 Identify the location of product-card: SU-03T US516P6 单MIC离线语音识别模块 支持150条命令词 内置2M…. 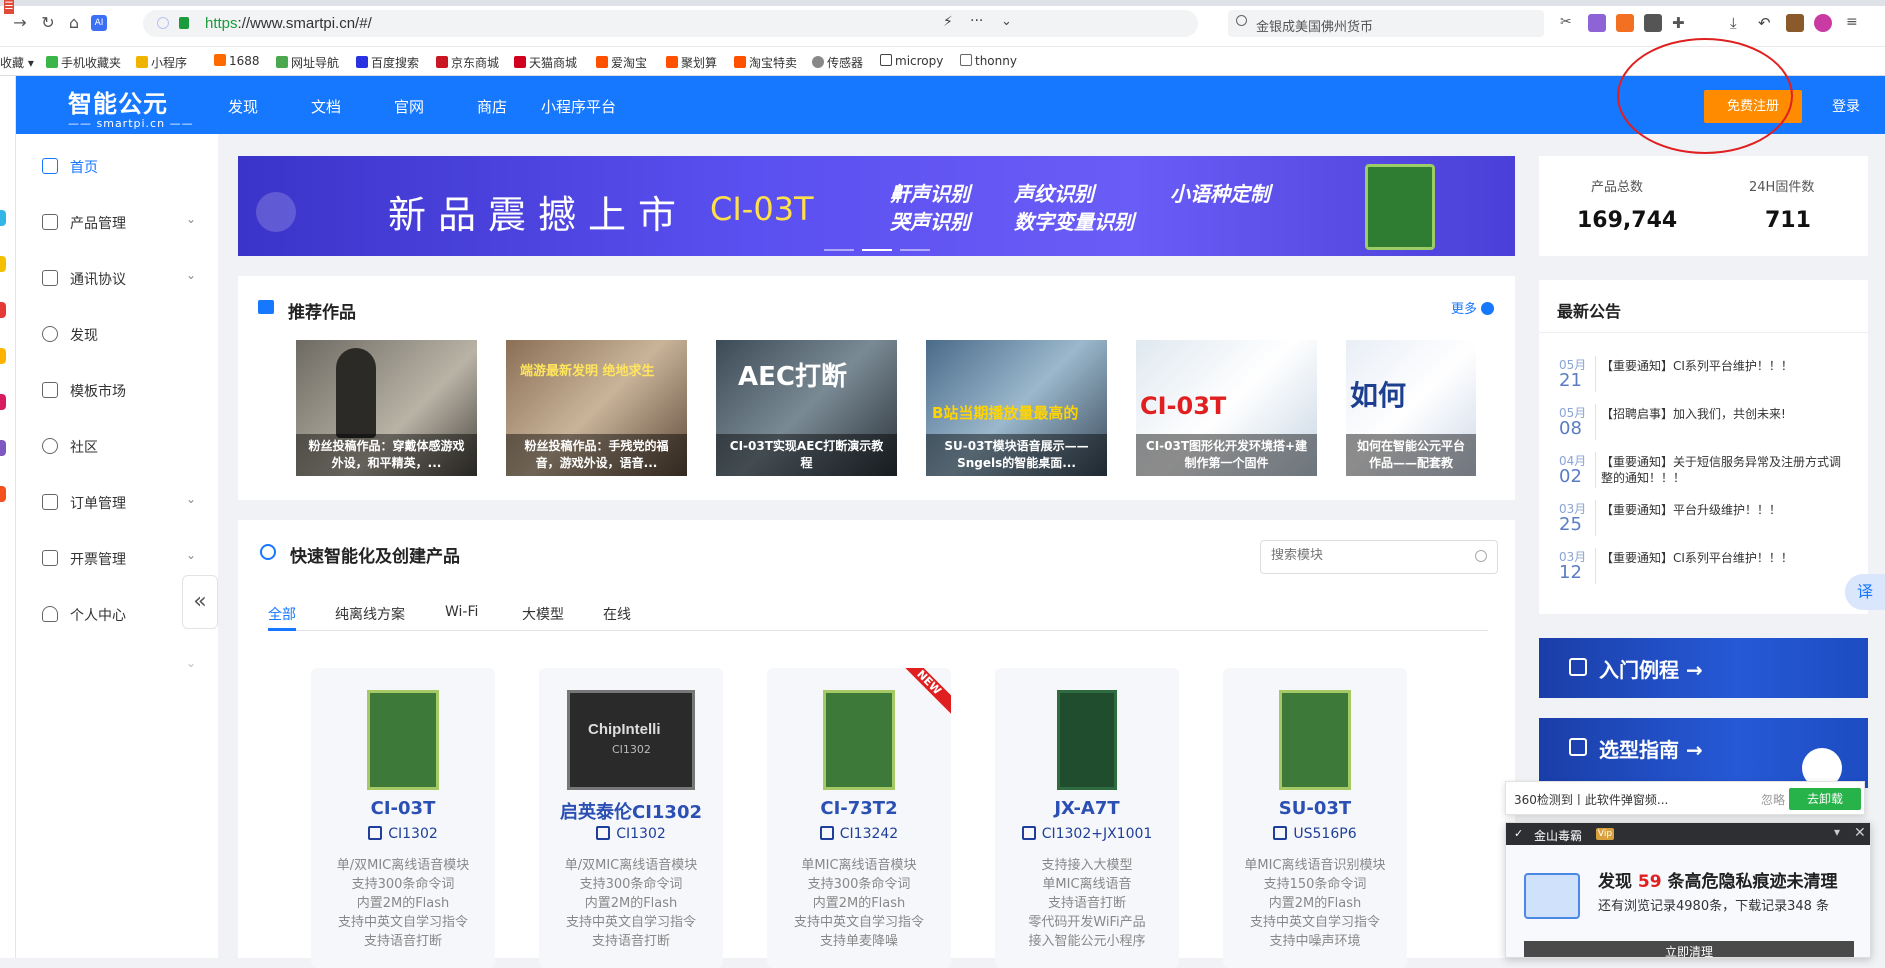
(1315, 818).